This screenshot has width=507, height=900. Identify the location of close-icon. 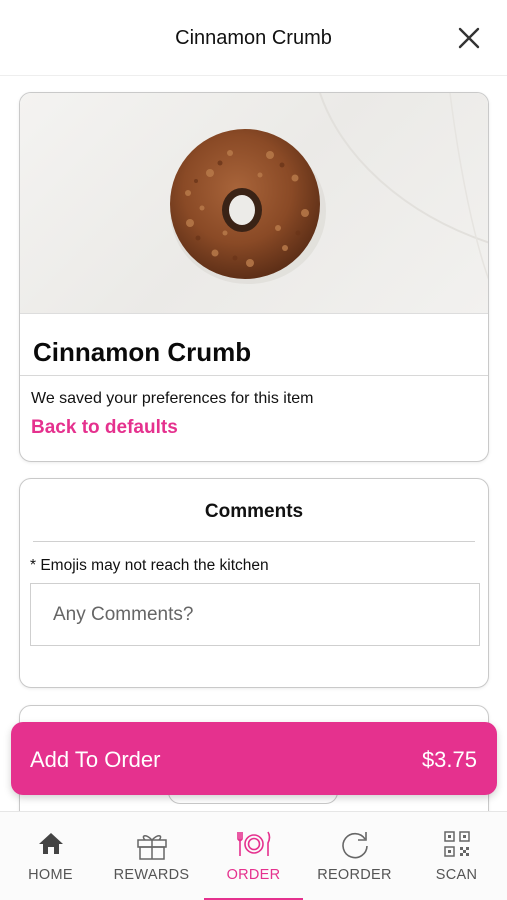
(469, 38).